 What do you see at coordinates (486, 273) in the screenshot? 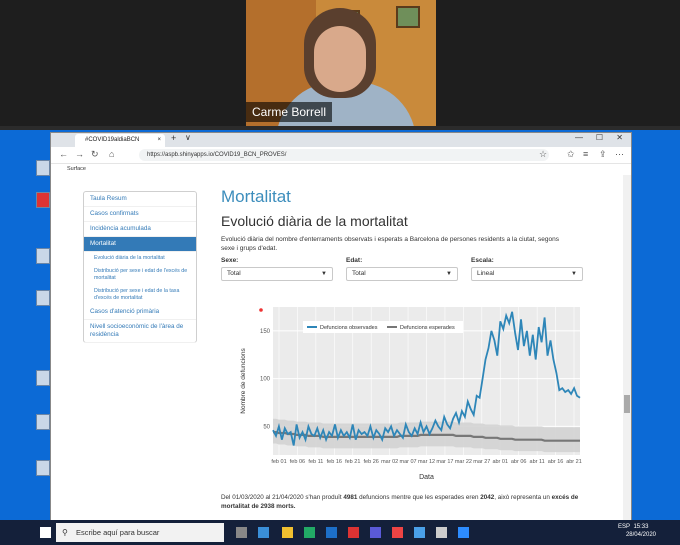
I see `filter-value: Lineal` at bounding box center [486, 273].